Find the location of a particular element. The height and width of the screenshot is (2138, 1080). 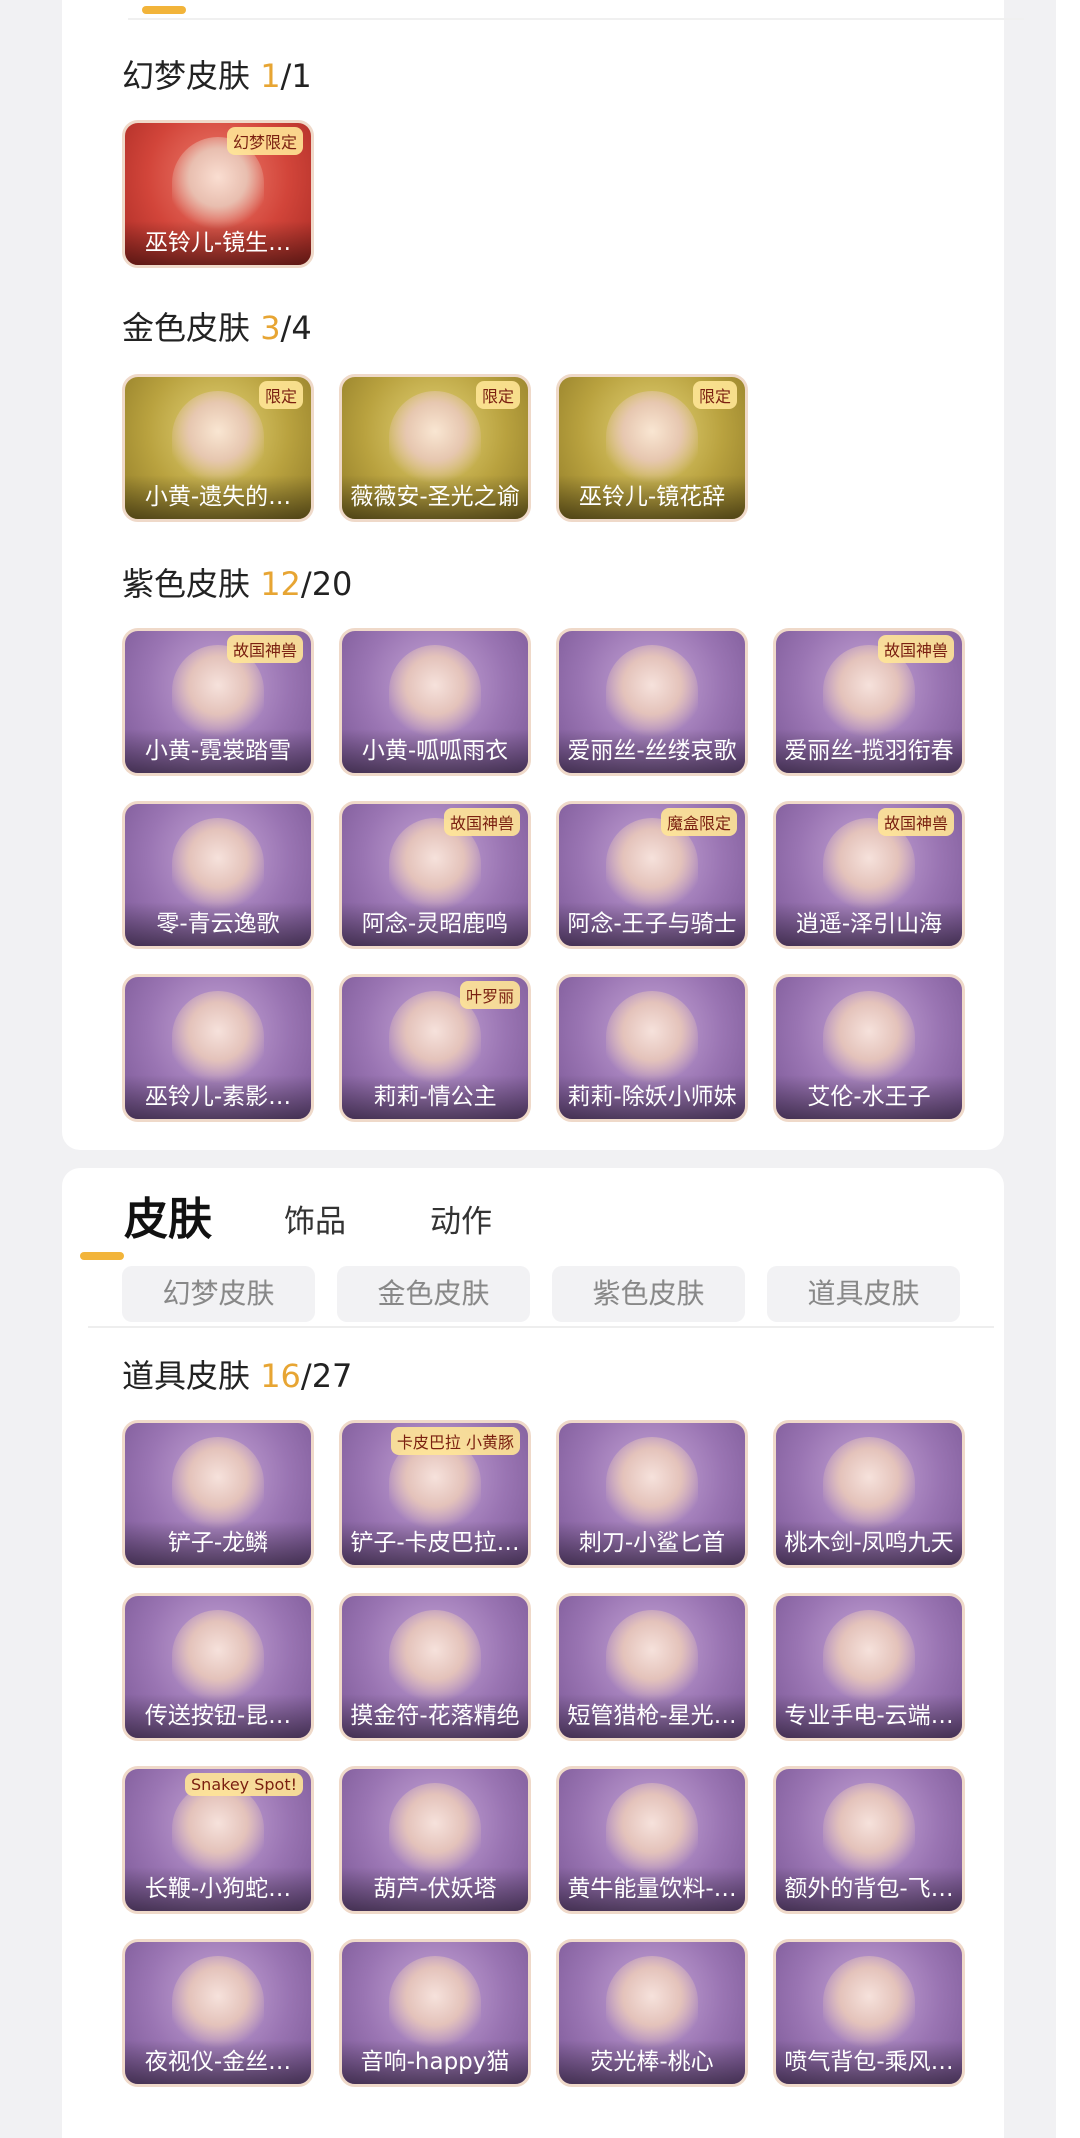

skin-card: 故国神兽小黄-霓裳踏雪 is located at coordinates (218, 702).